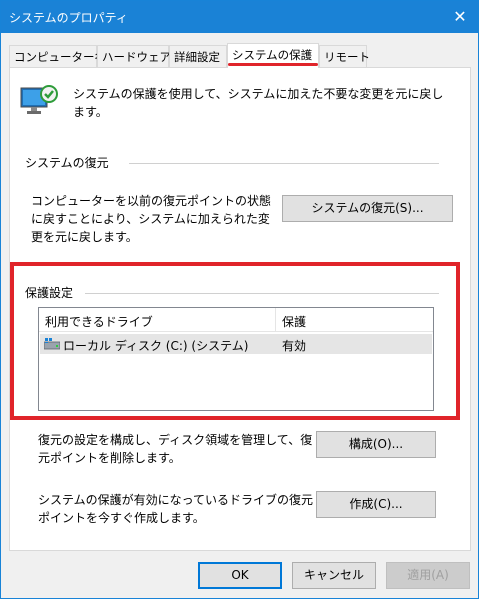 This screenshot has width=479, height=599. What do you see at coordinates (294, 346) in the screenshot?
I see `protection-status: 有効` at bounding box center [294, 346].